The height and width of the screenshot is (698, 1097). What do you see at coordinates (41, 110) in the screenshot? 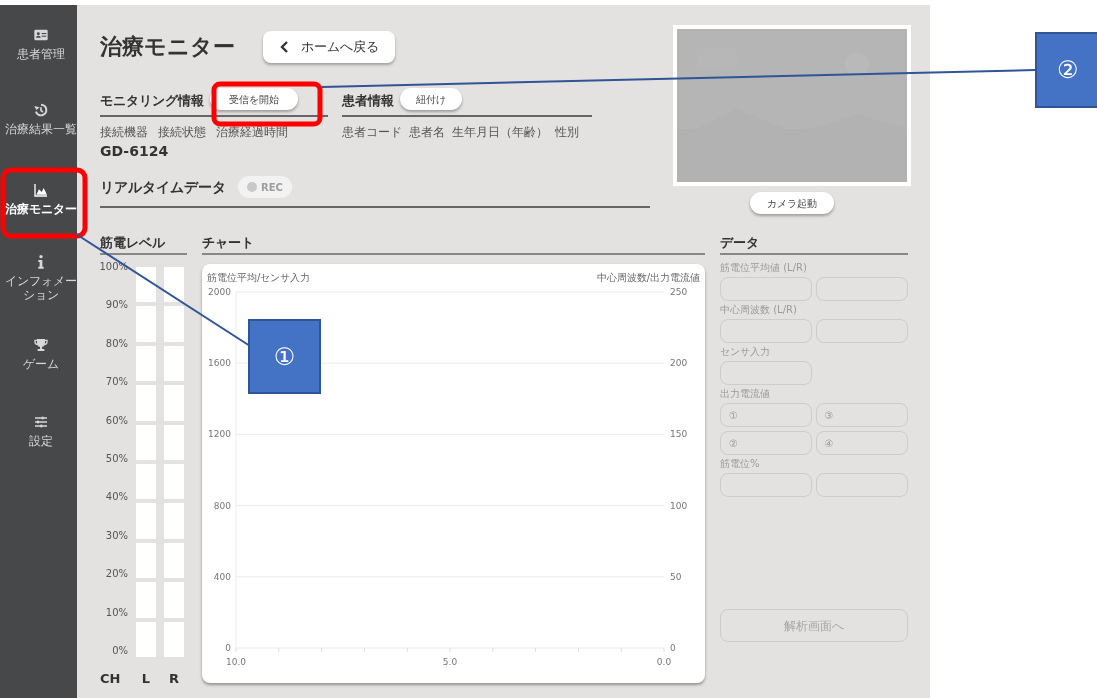
I see `history-icon` at bounding box center [41, 110].